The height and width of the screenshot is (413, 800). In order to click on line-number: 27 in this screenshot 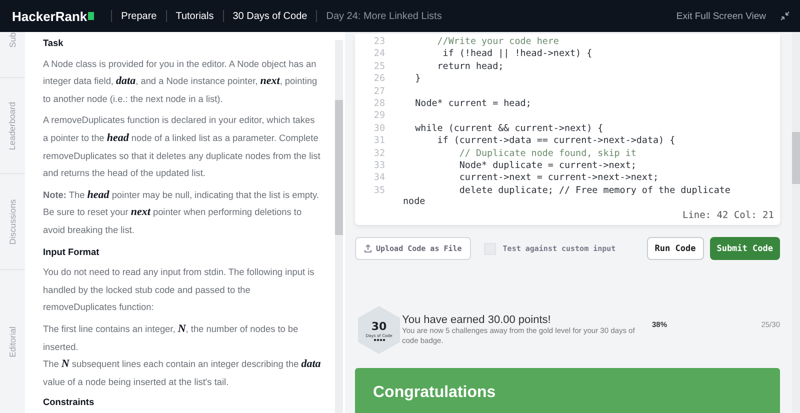, I will do `click(378, 92)`.